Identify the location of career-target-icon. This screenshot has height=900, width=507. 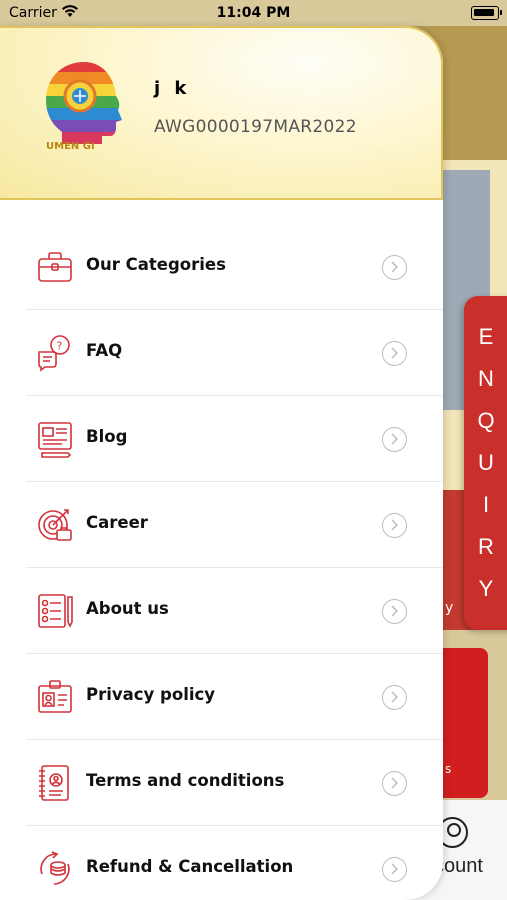
(55, 525).